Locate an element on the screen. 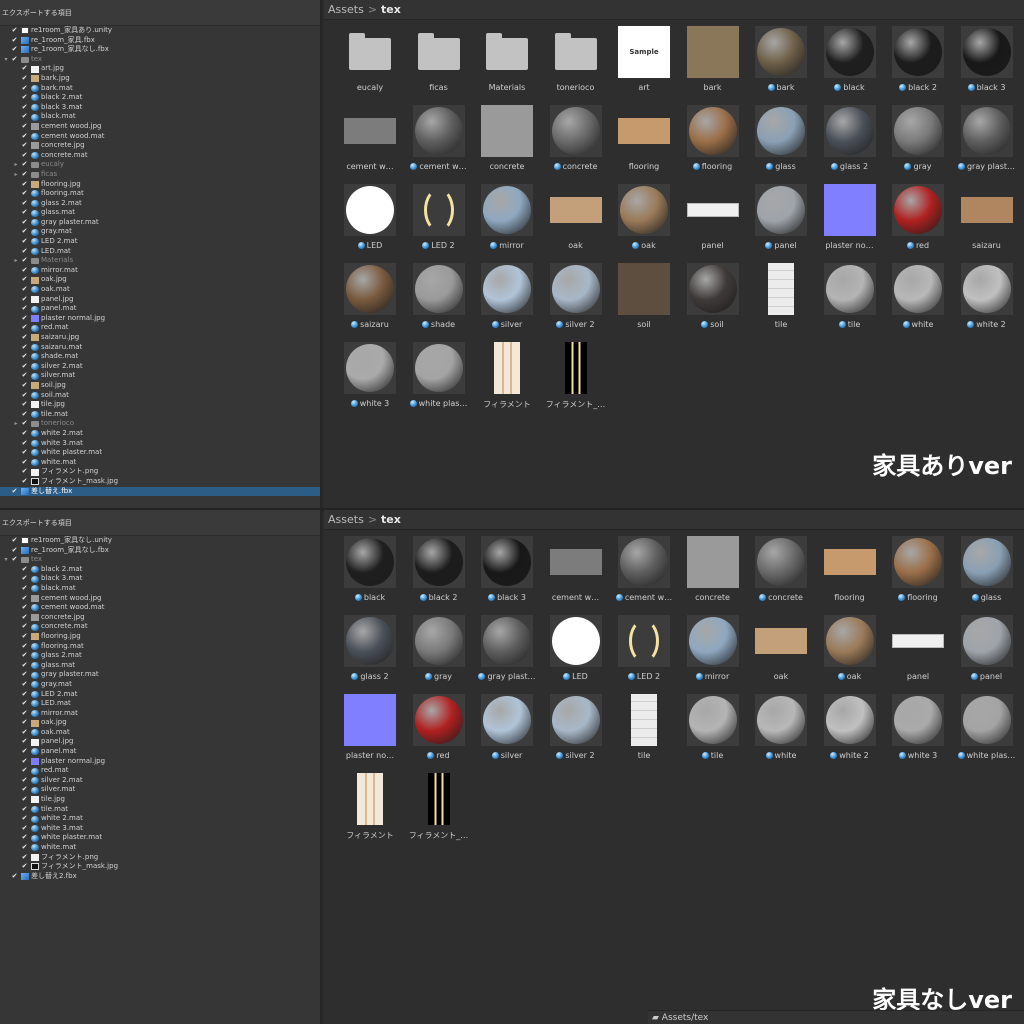  asset-tile: LED 2 is located at coordinates (644, 655).